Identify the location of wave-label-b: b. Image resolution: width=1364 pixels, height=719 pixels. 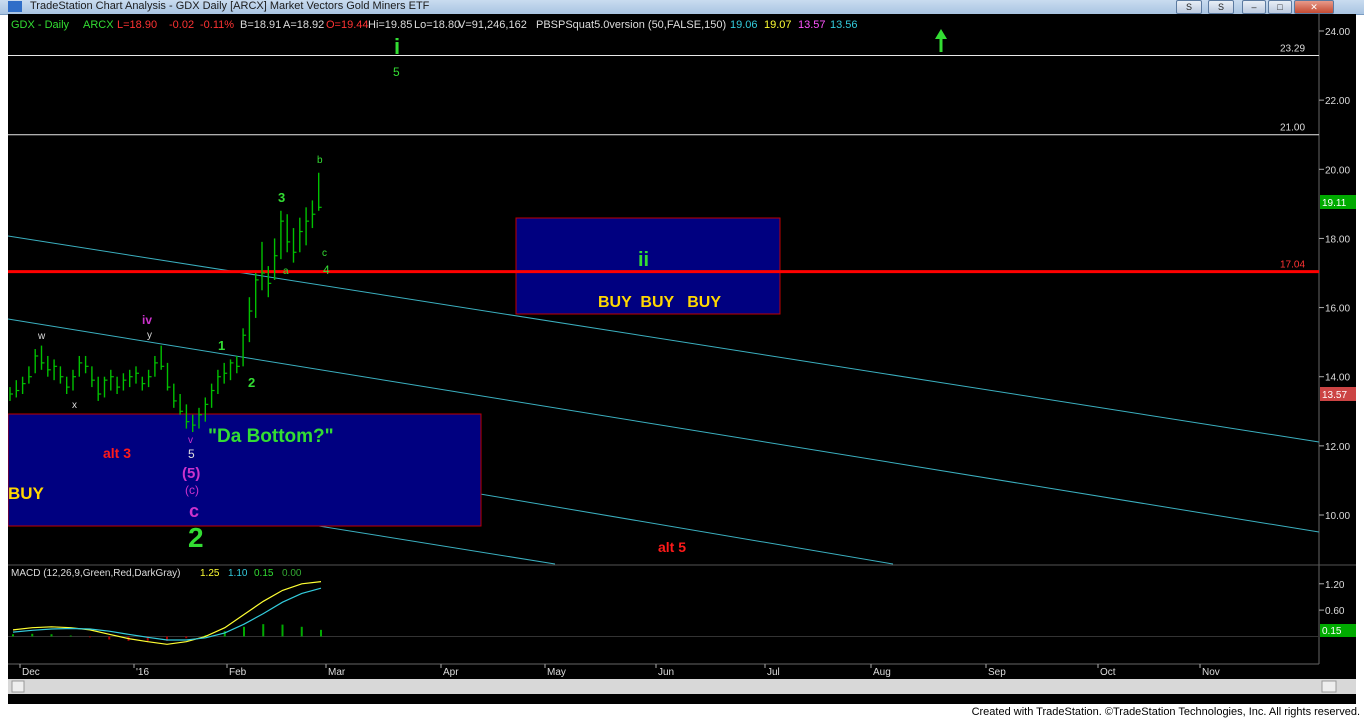
(320, 160).